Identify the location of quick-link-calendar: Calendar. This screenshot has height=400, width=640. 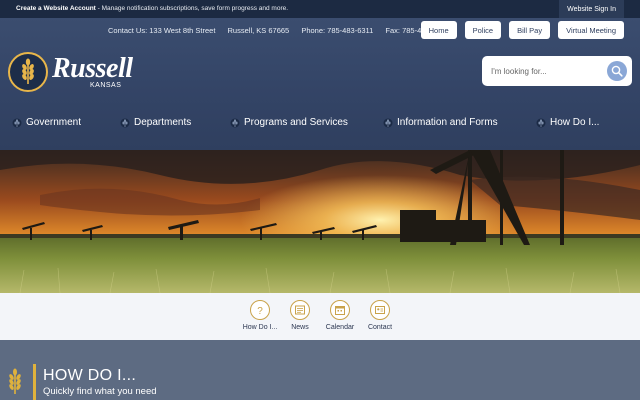
(340, 315).